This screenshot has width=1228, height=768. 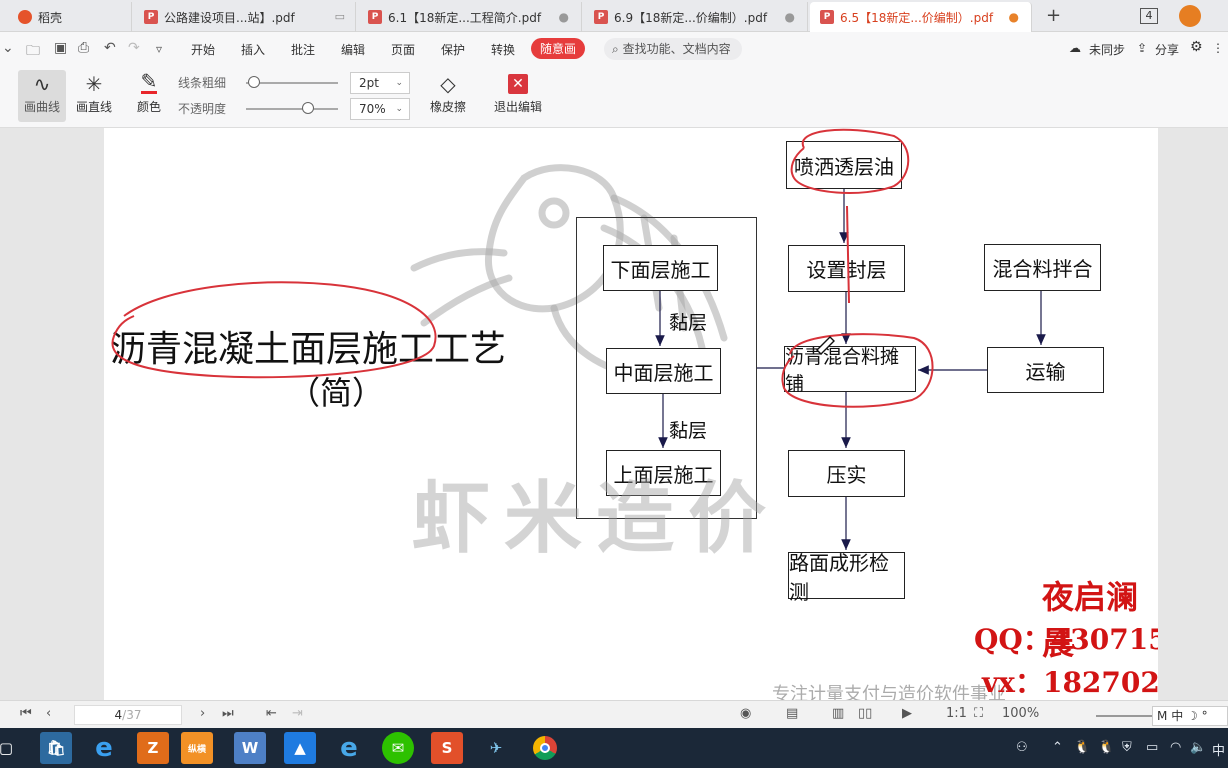 I want to click on slides-icon: S, so click(x=447, y=748).